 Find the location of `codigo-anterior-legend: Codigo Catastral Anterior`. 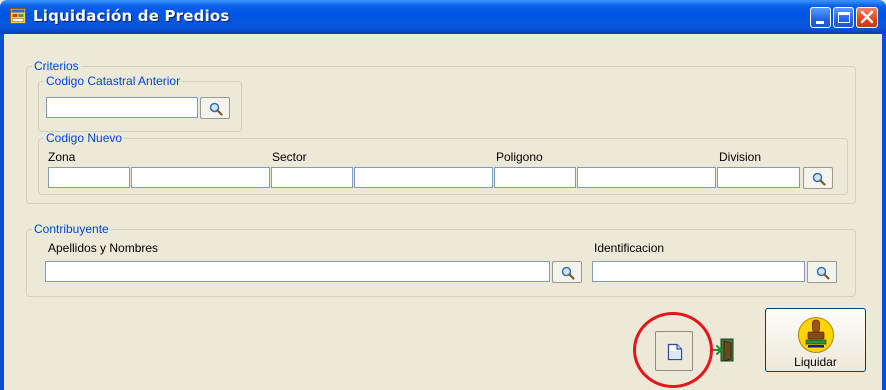

codigo-anterior-legend: Codigo Catastral Anterior is located at coordinates (113, 81).